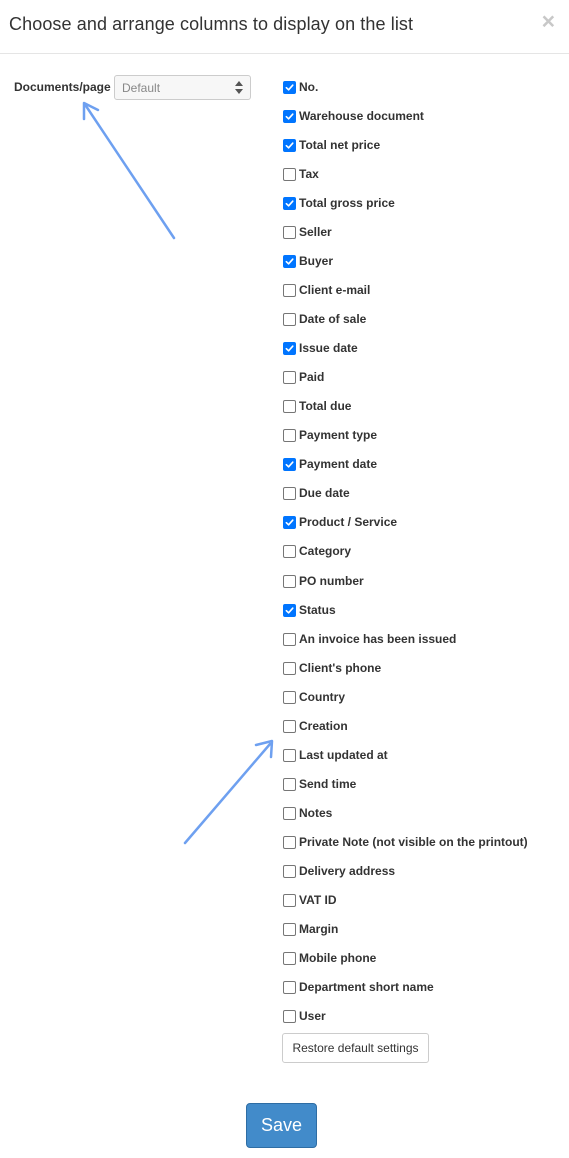  Describe the element at coordinates (316, 813) in the screenshot. I see `column-option-label: Notes` at that location.